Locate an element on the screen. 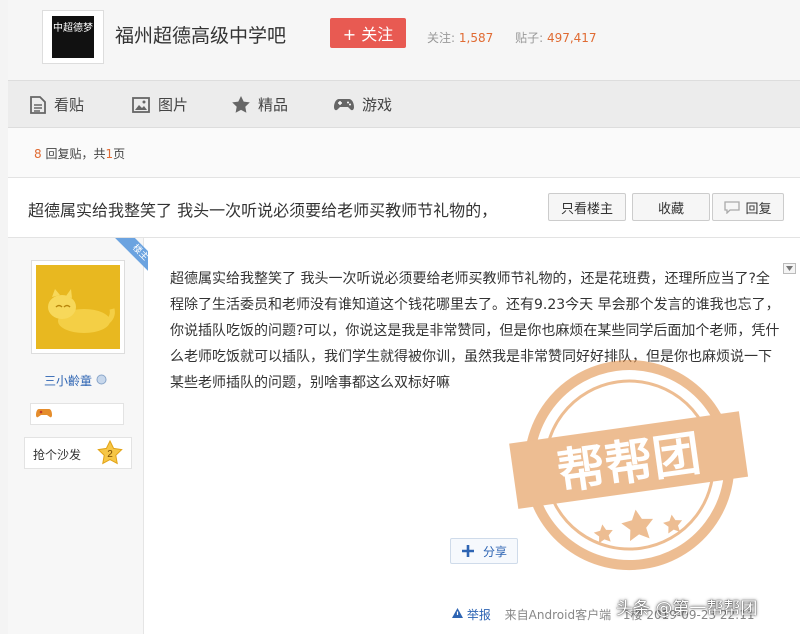  source-watermark: 头条 @第一帮帮团 is located at coordinates (687, 609).